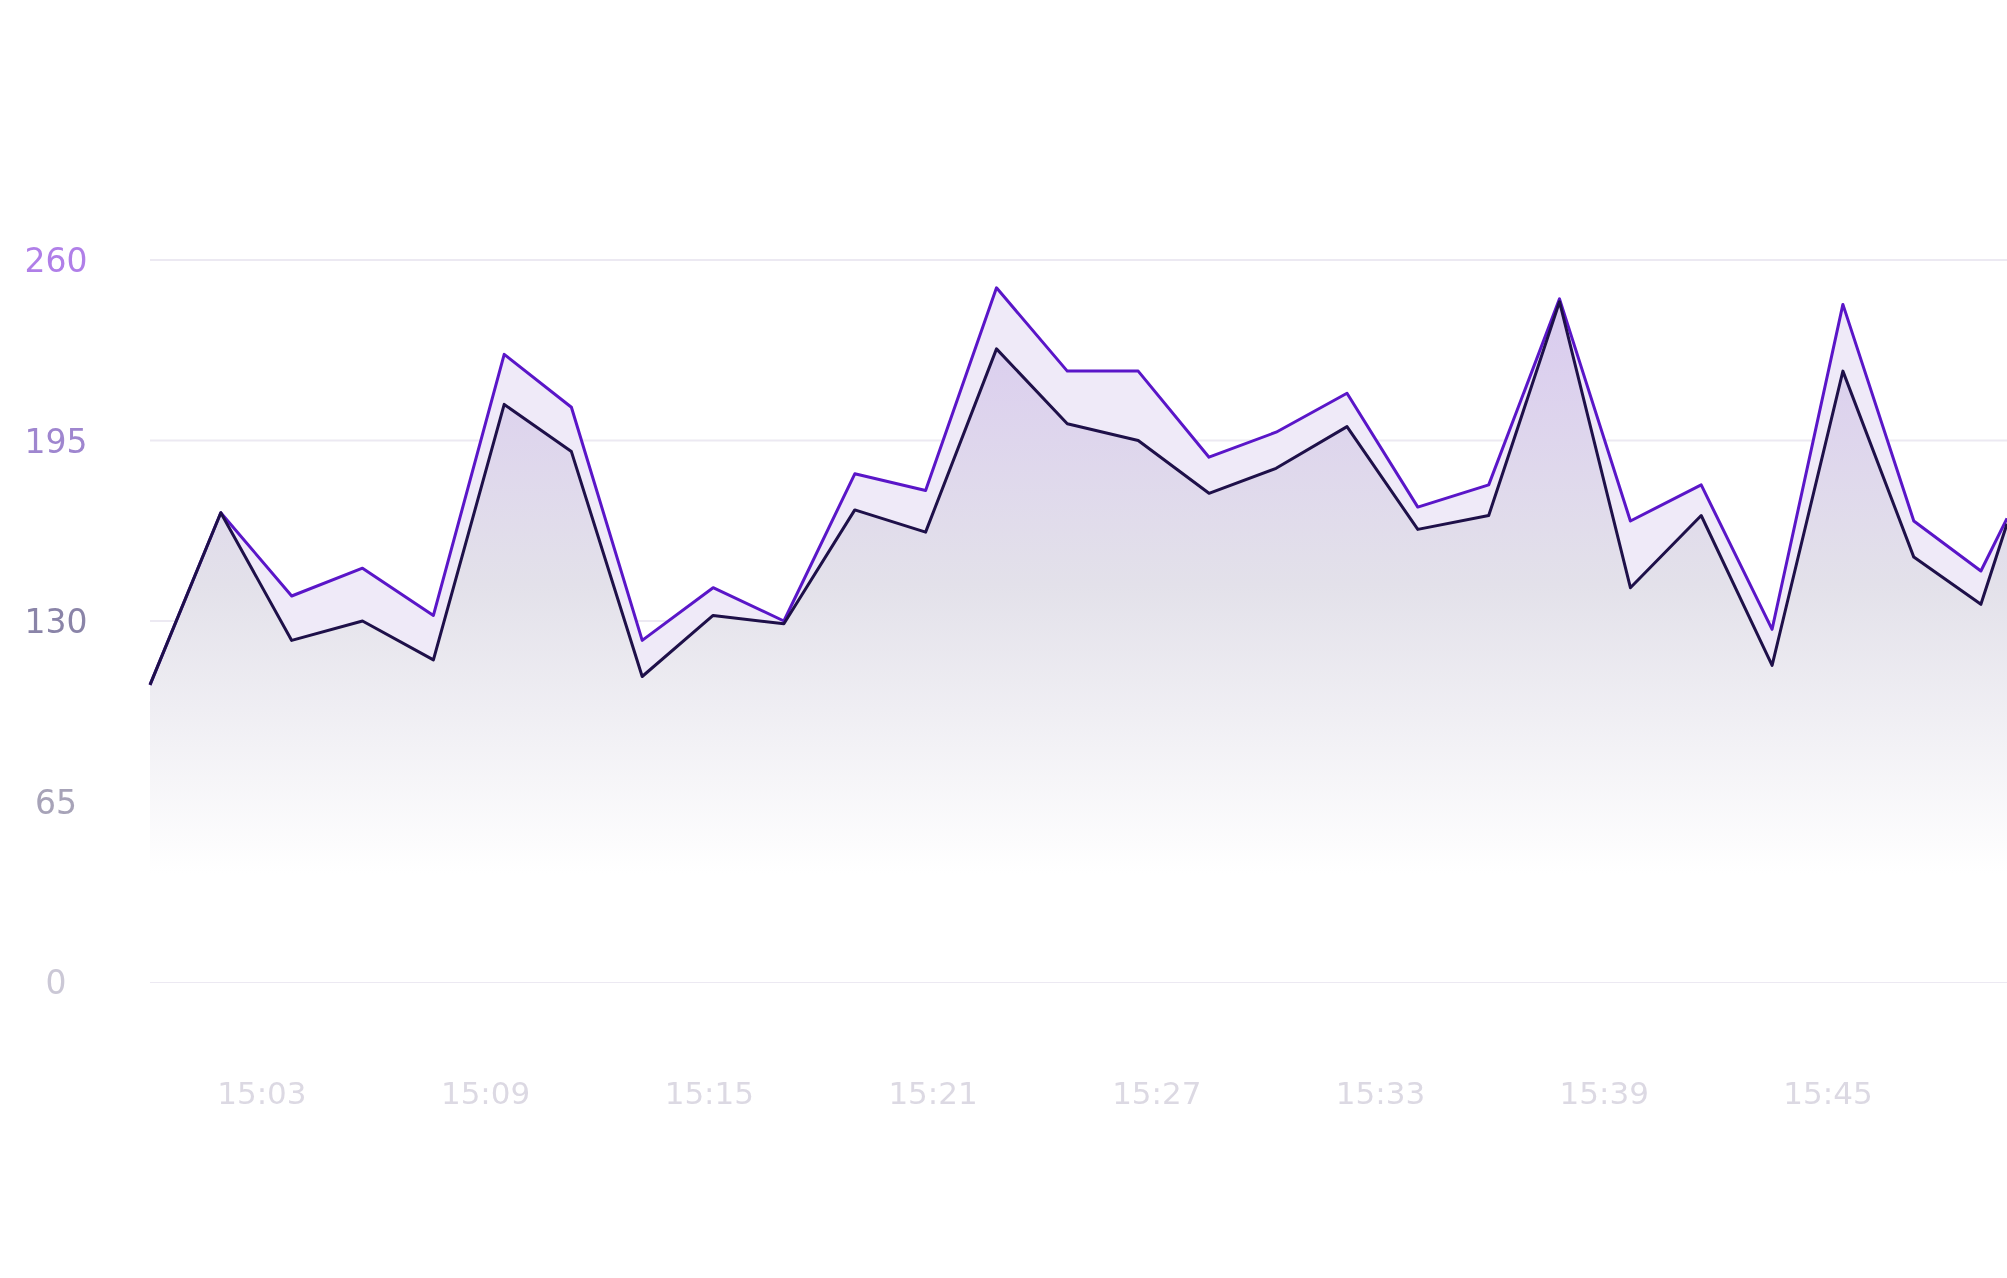  Describe the element at coordinates (56, 621) in the screenshot. I see `axis-tick-label: 130` at that location.